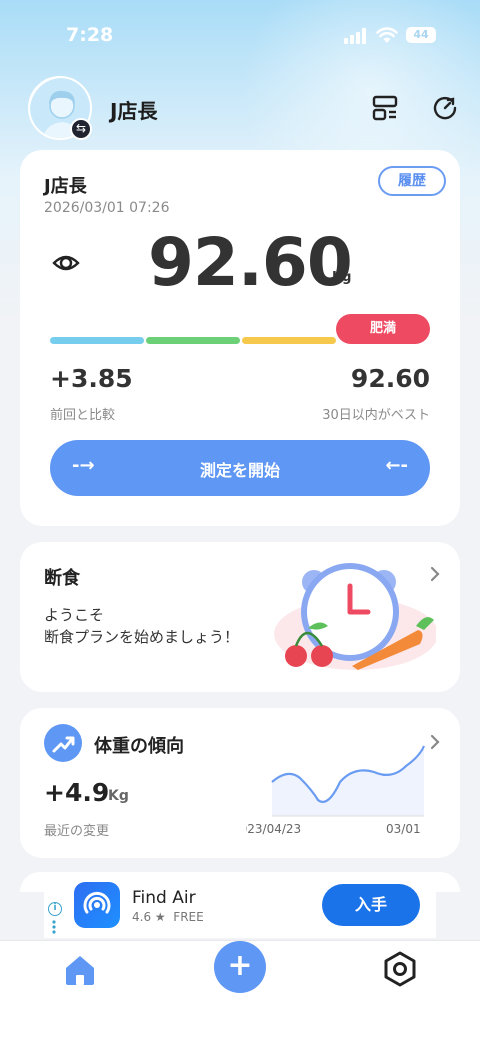 This screenshot has height=1040, width=480. Describe the element at coordinates (164, 898) in the screenshot. I see `ad-app-name: Find Air` at that location.